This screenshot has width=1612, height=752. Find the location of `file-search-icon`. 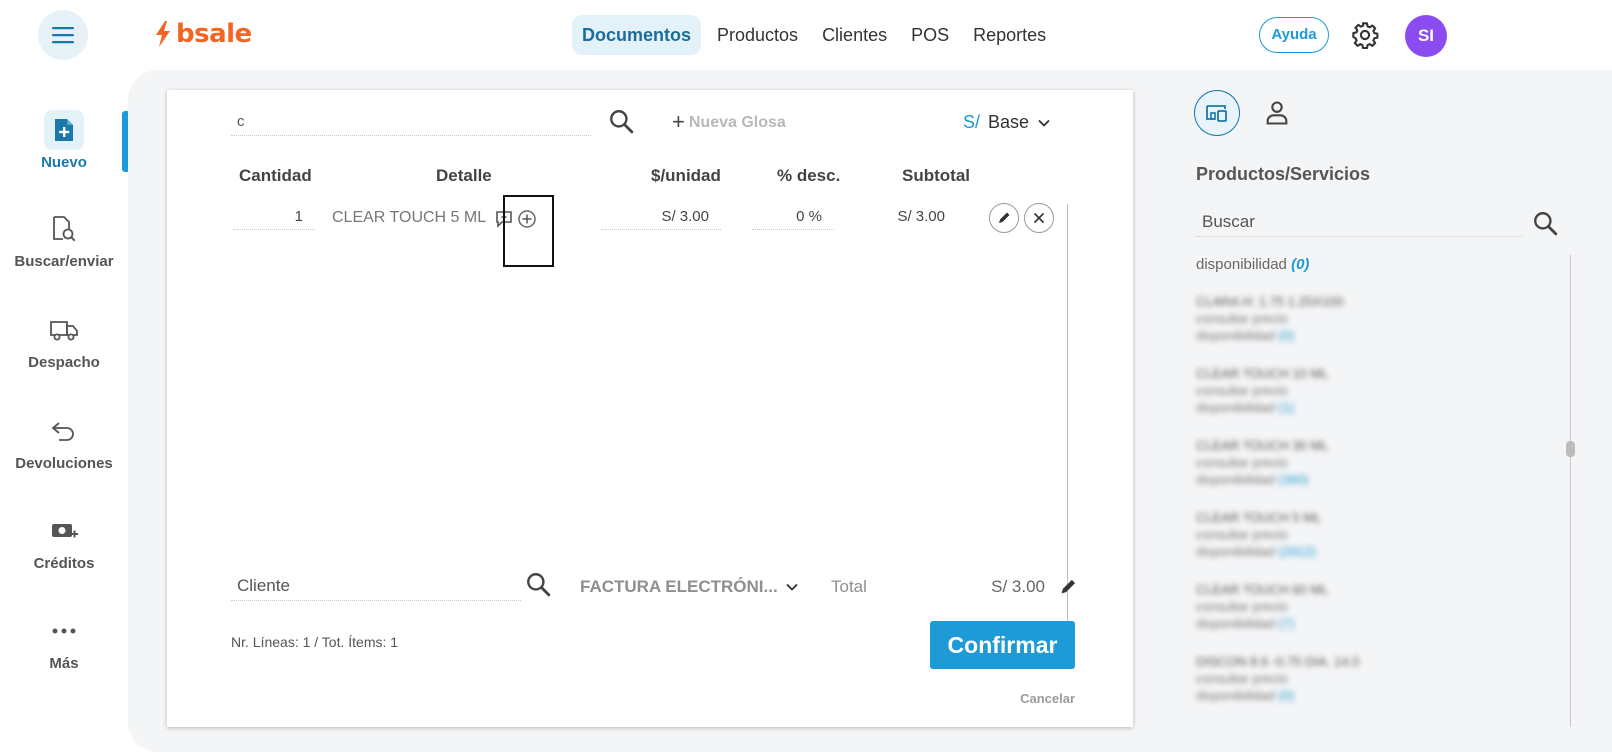

file-search-icon is located at coordinates (64, 229).